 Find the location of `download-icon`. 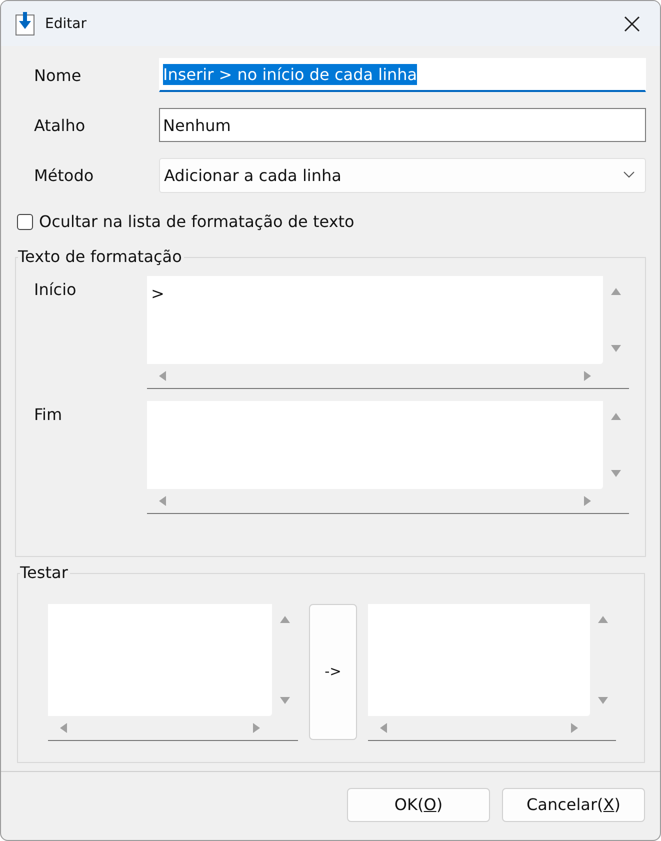

download-icon is located at coordinates (25, 24).